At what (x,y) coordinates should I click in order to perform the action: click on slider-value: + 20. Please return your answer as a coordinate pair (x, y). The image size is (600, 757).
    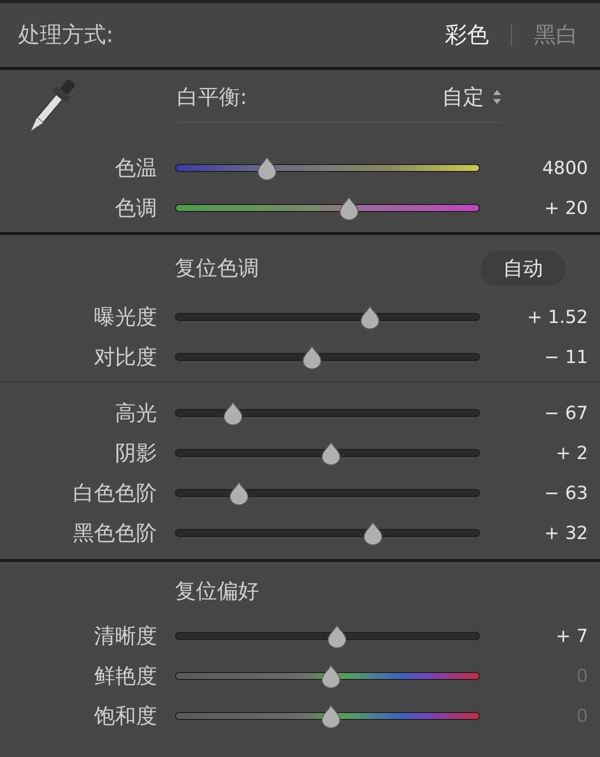
    Looking at the image, I should click on (566, 208).